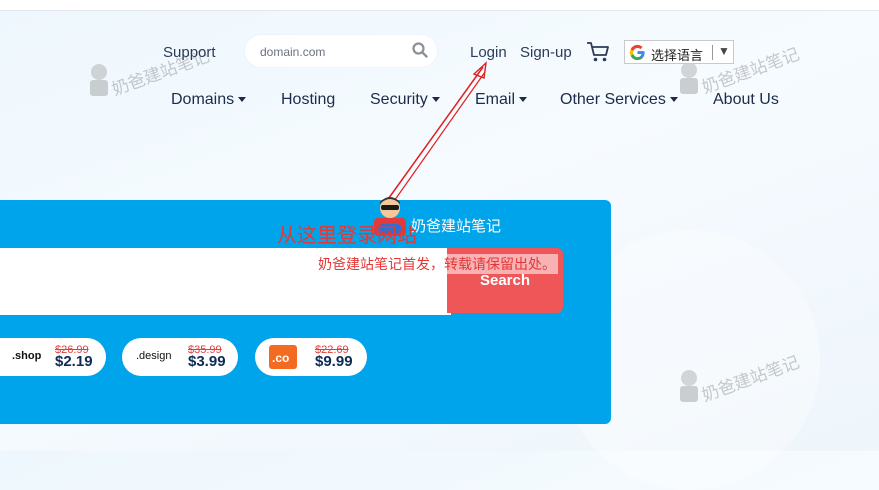 The width and height of the screenshot is (879, 490). What do you see at coordinates (347, 236) in the screenshot?
I see `arrow-caption: 从这里登录网站` at bounding box center [347, 236].